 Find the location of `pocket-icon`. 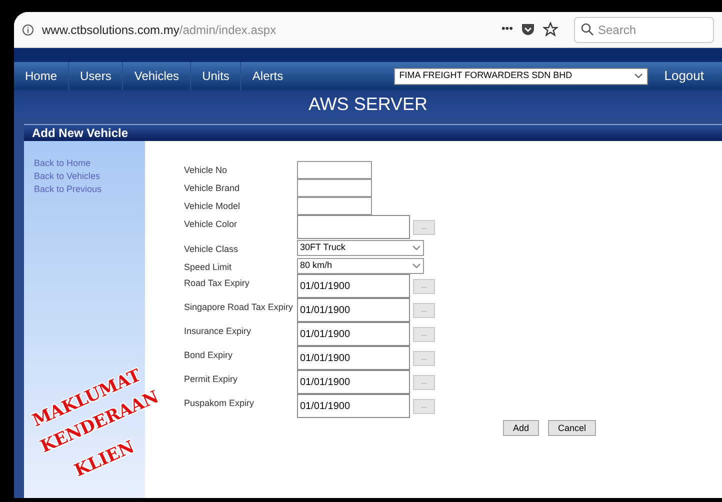

pocket-icon is located at coordinates (528, 29).